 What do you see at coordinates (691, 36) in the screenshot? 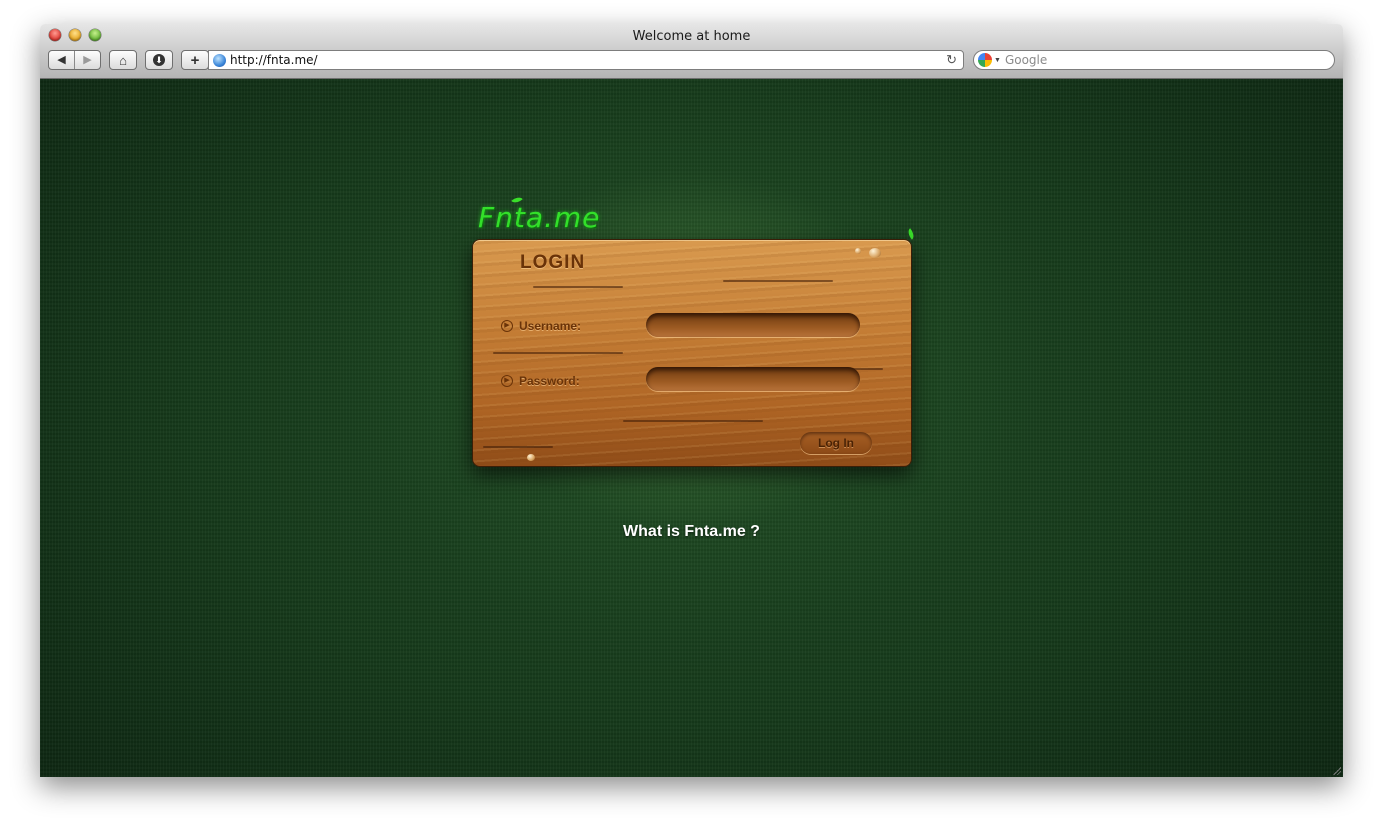
I see `window-title: Welcome at home` at bounding box center [691, 36].